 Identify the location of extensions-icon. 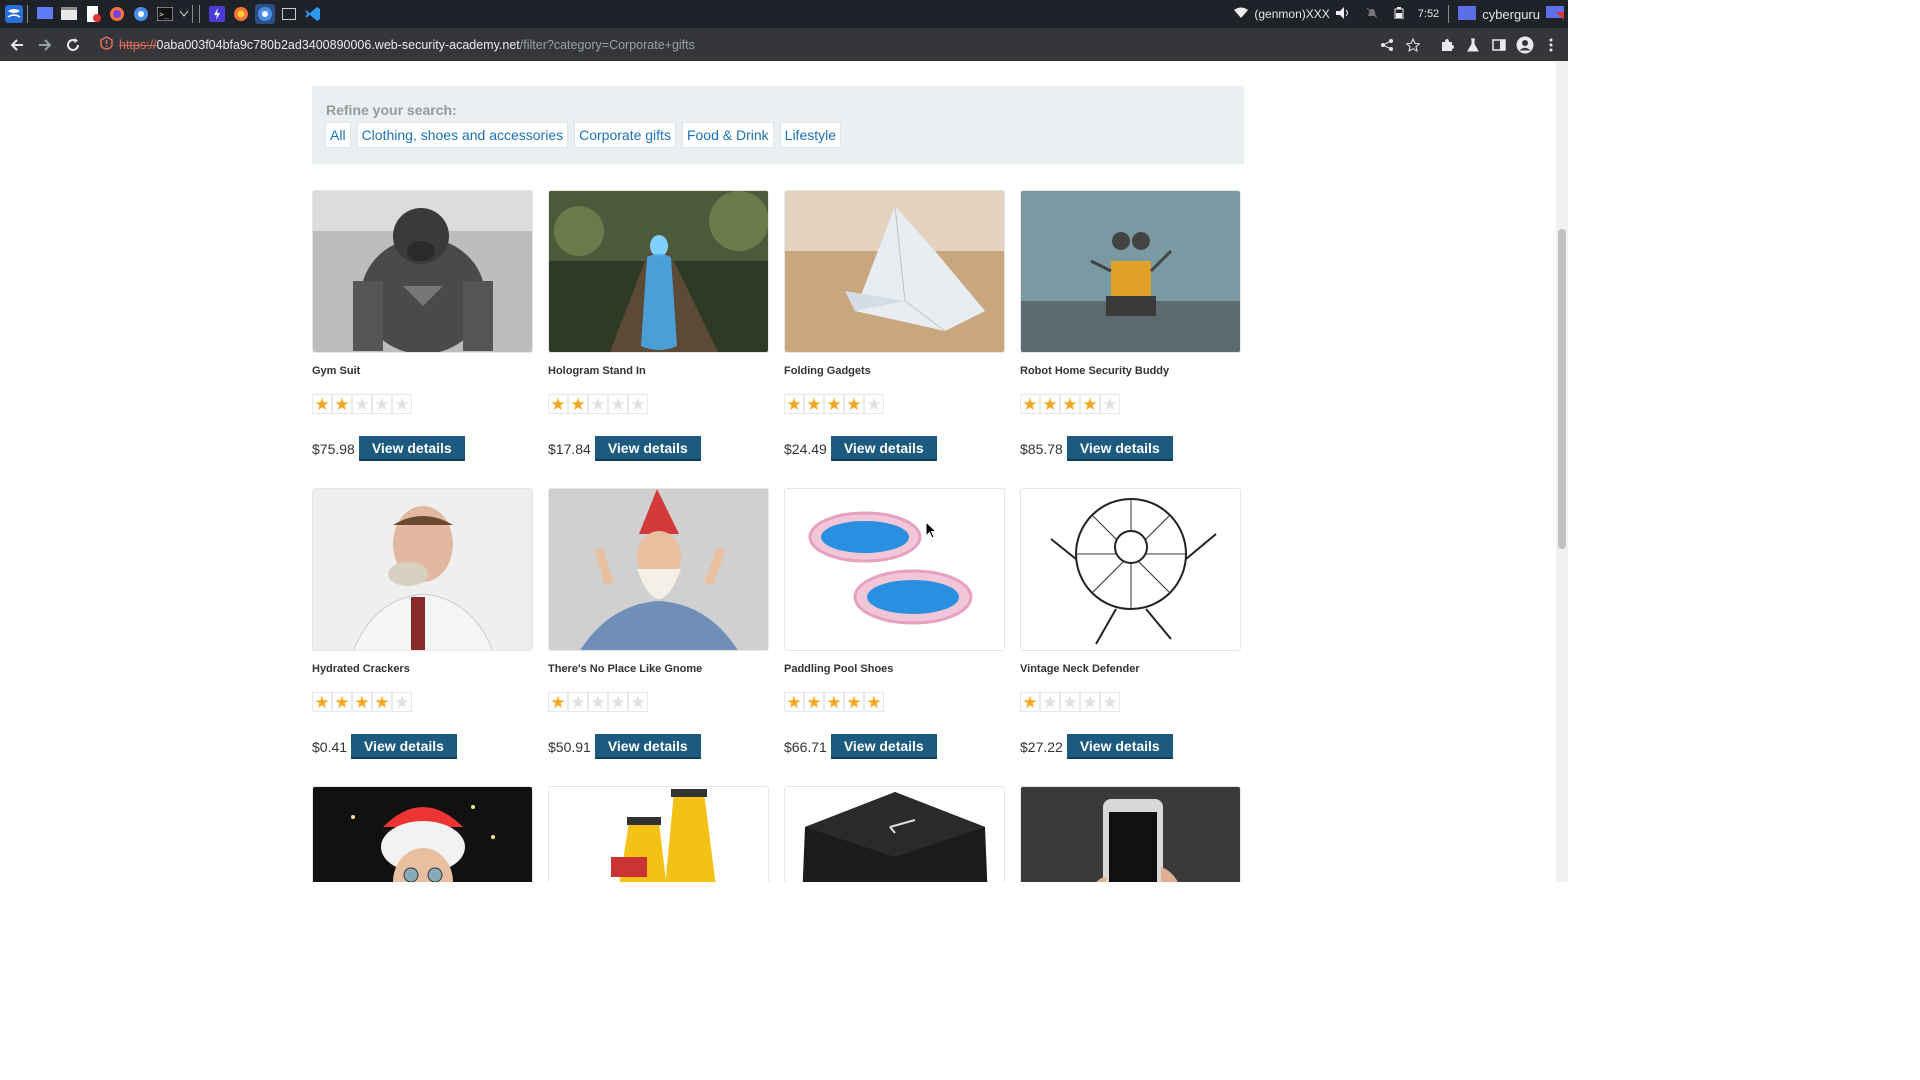
(1447, 45).